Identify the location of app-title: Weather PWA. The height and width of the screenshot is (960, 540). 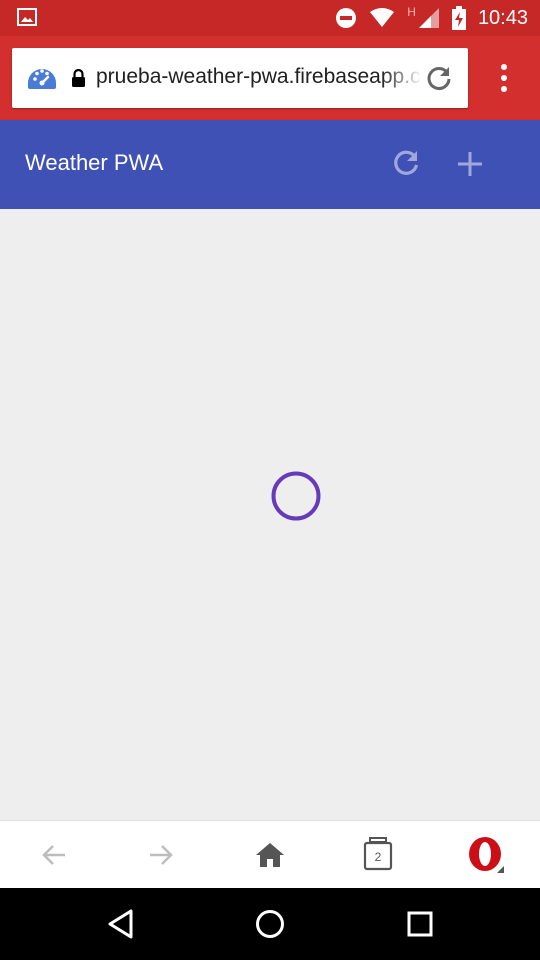
(94, 162).